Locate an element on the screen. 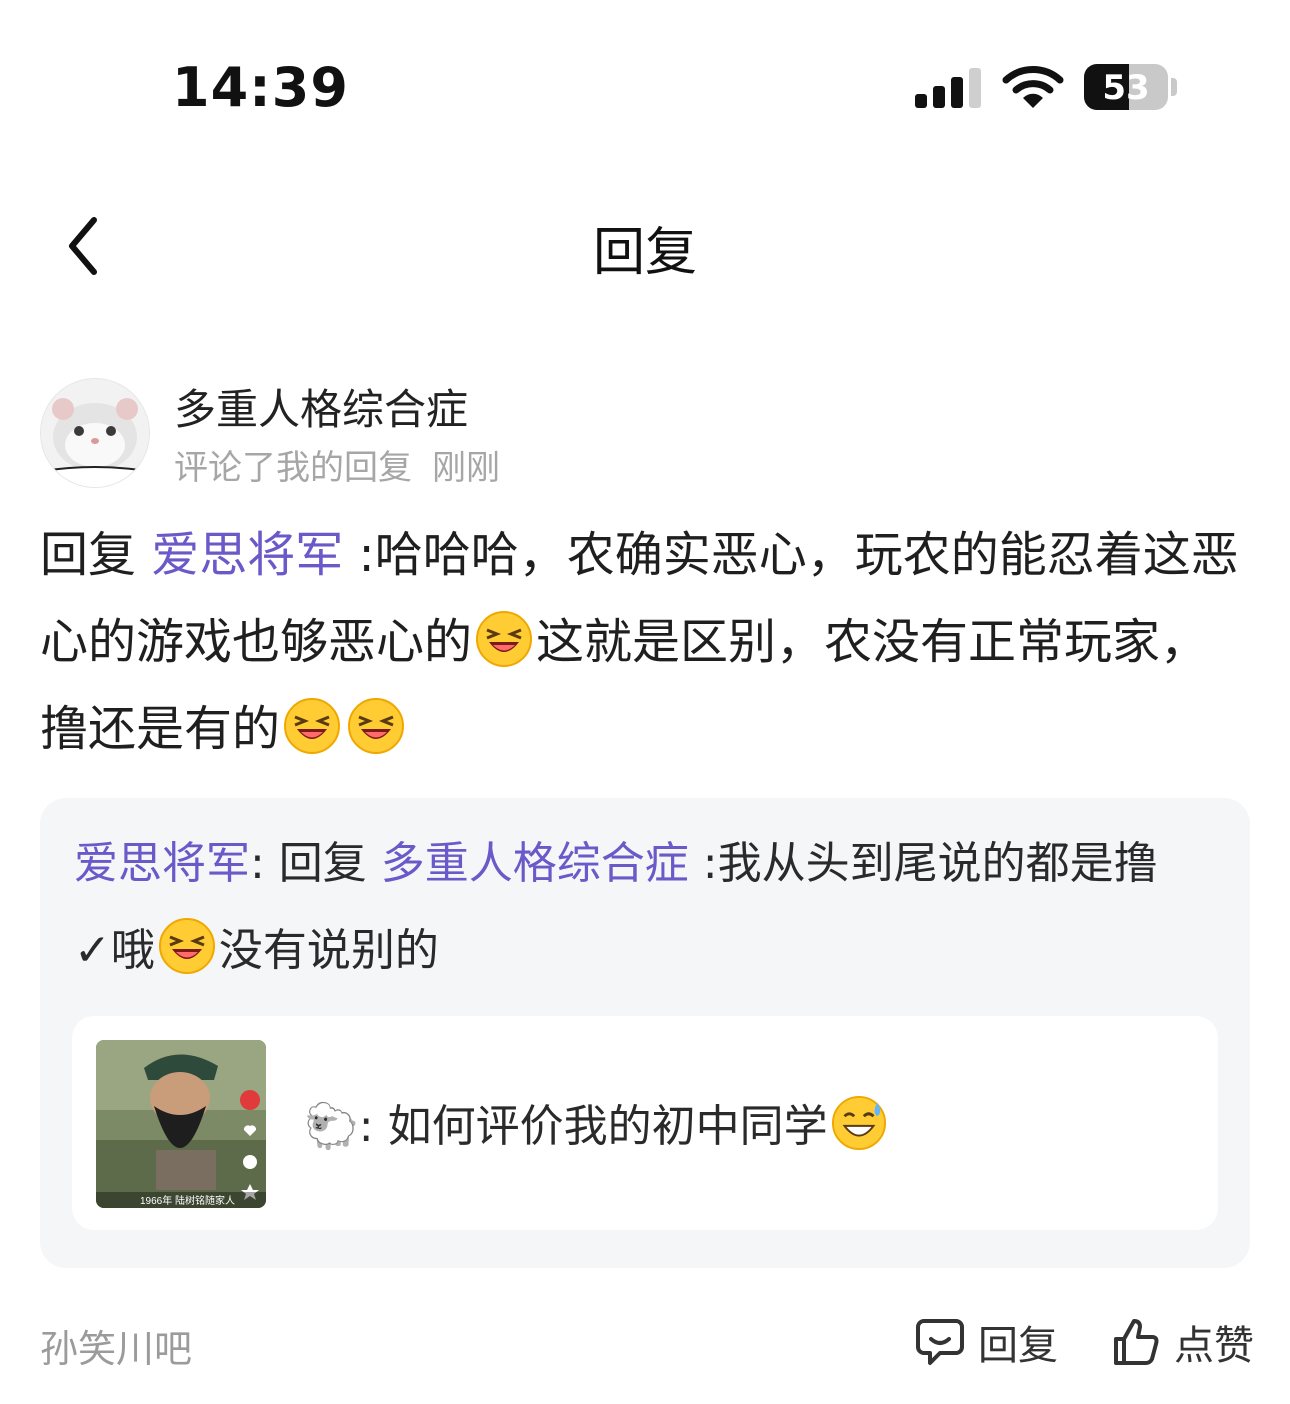 This screenshot has width=1290, height=1404. comment-prefix: 回复 is located at coordinates (96, 555).